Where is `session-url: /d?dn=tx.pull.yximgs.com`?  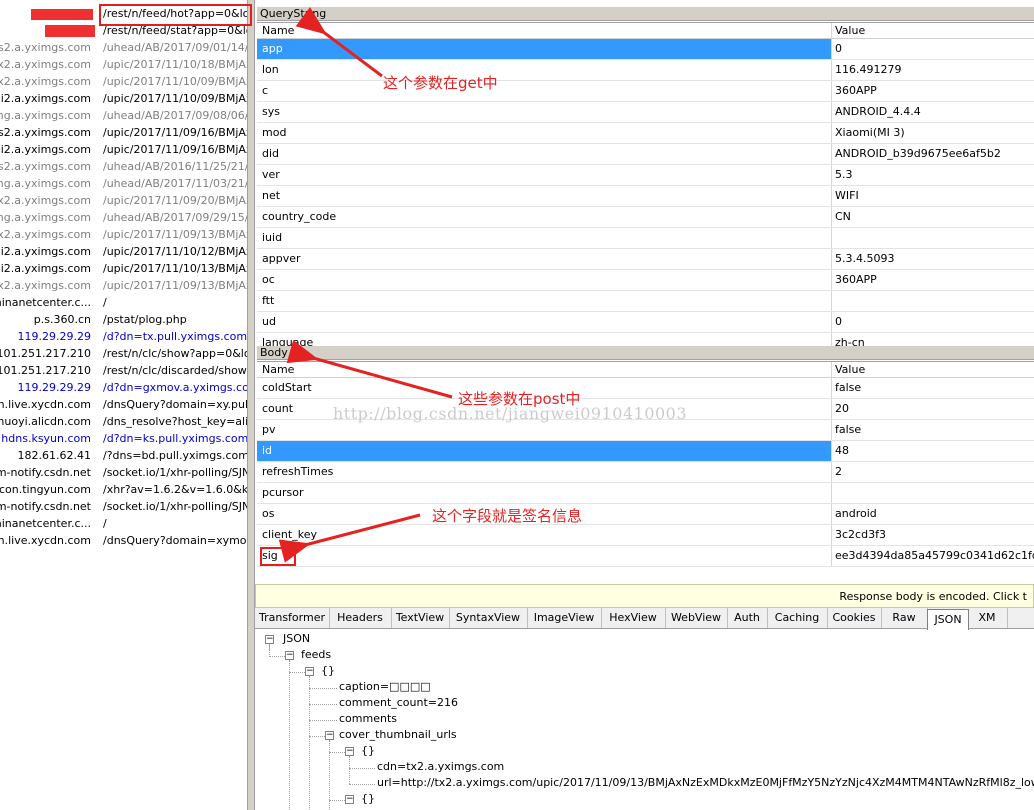
session-url: /d?dn=tx.pull.yximgs.com is located at coordinates (175, 336).